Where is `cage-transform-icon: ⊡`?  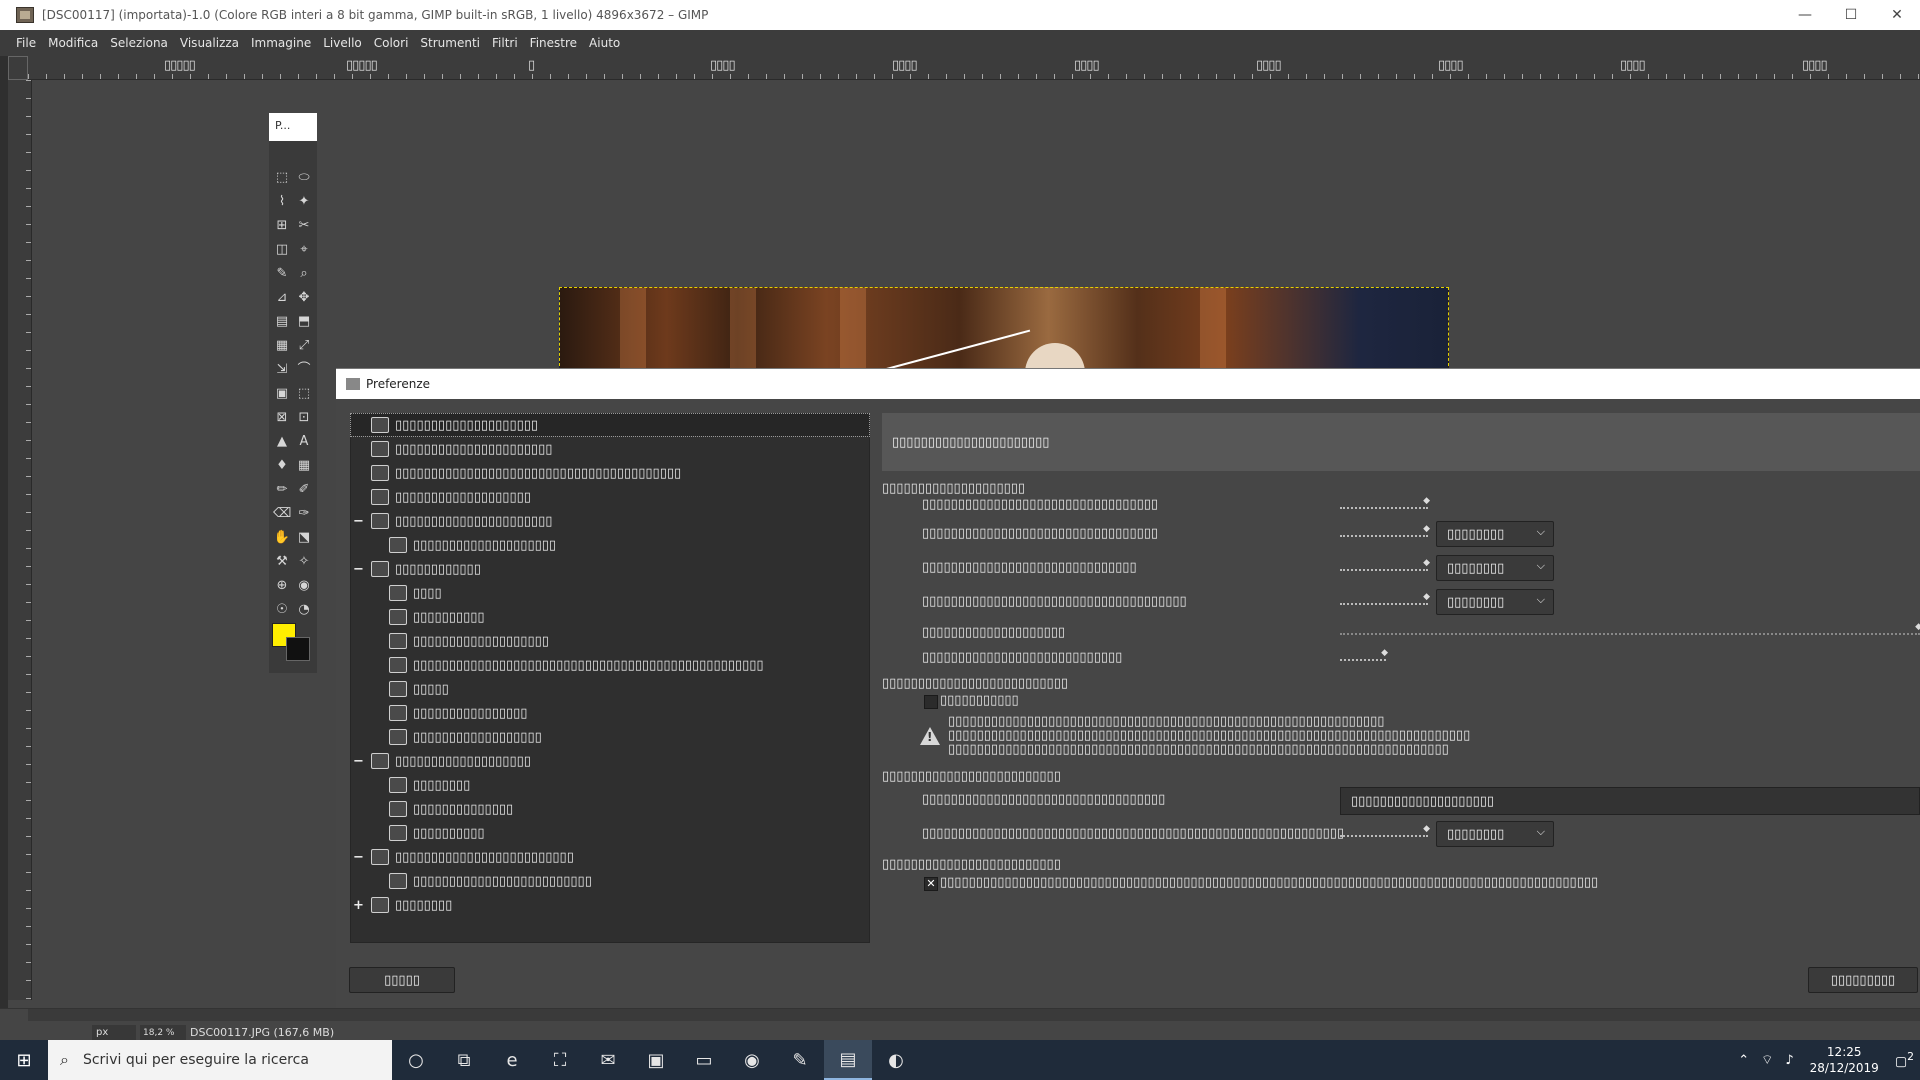 cage-transform-icon: ⊡ is located at coordinates (304, 418).